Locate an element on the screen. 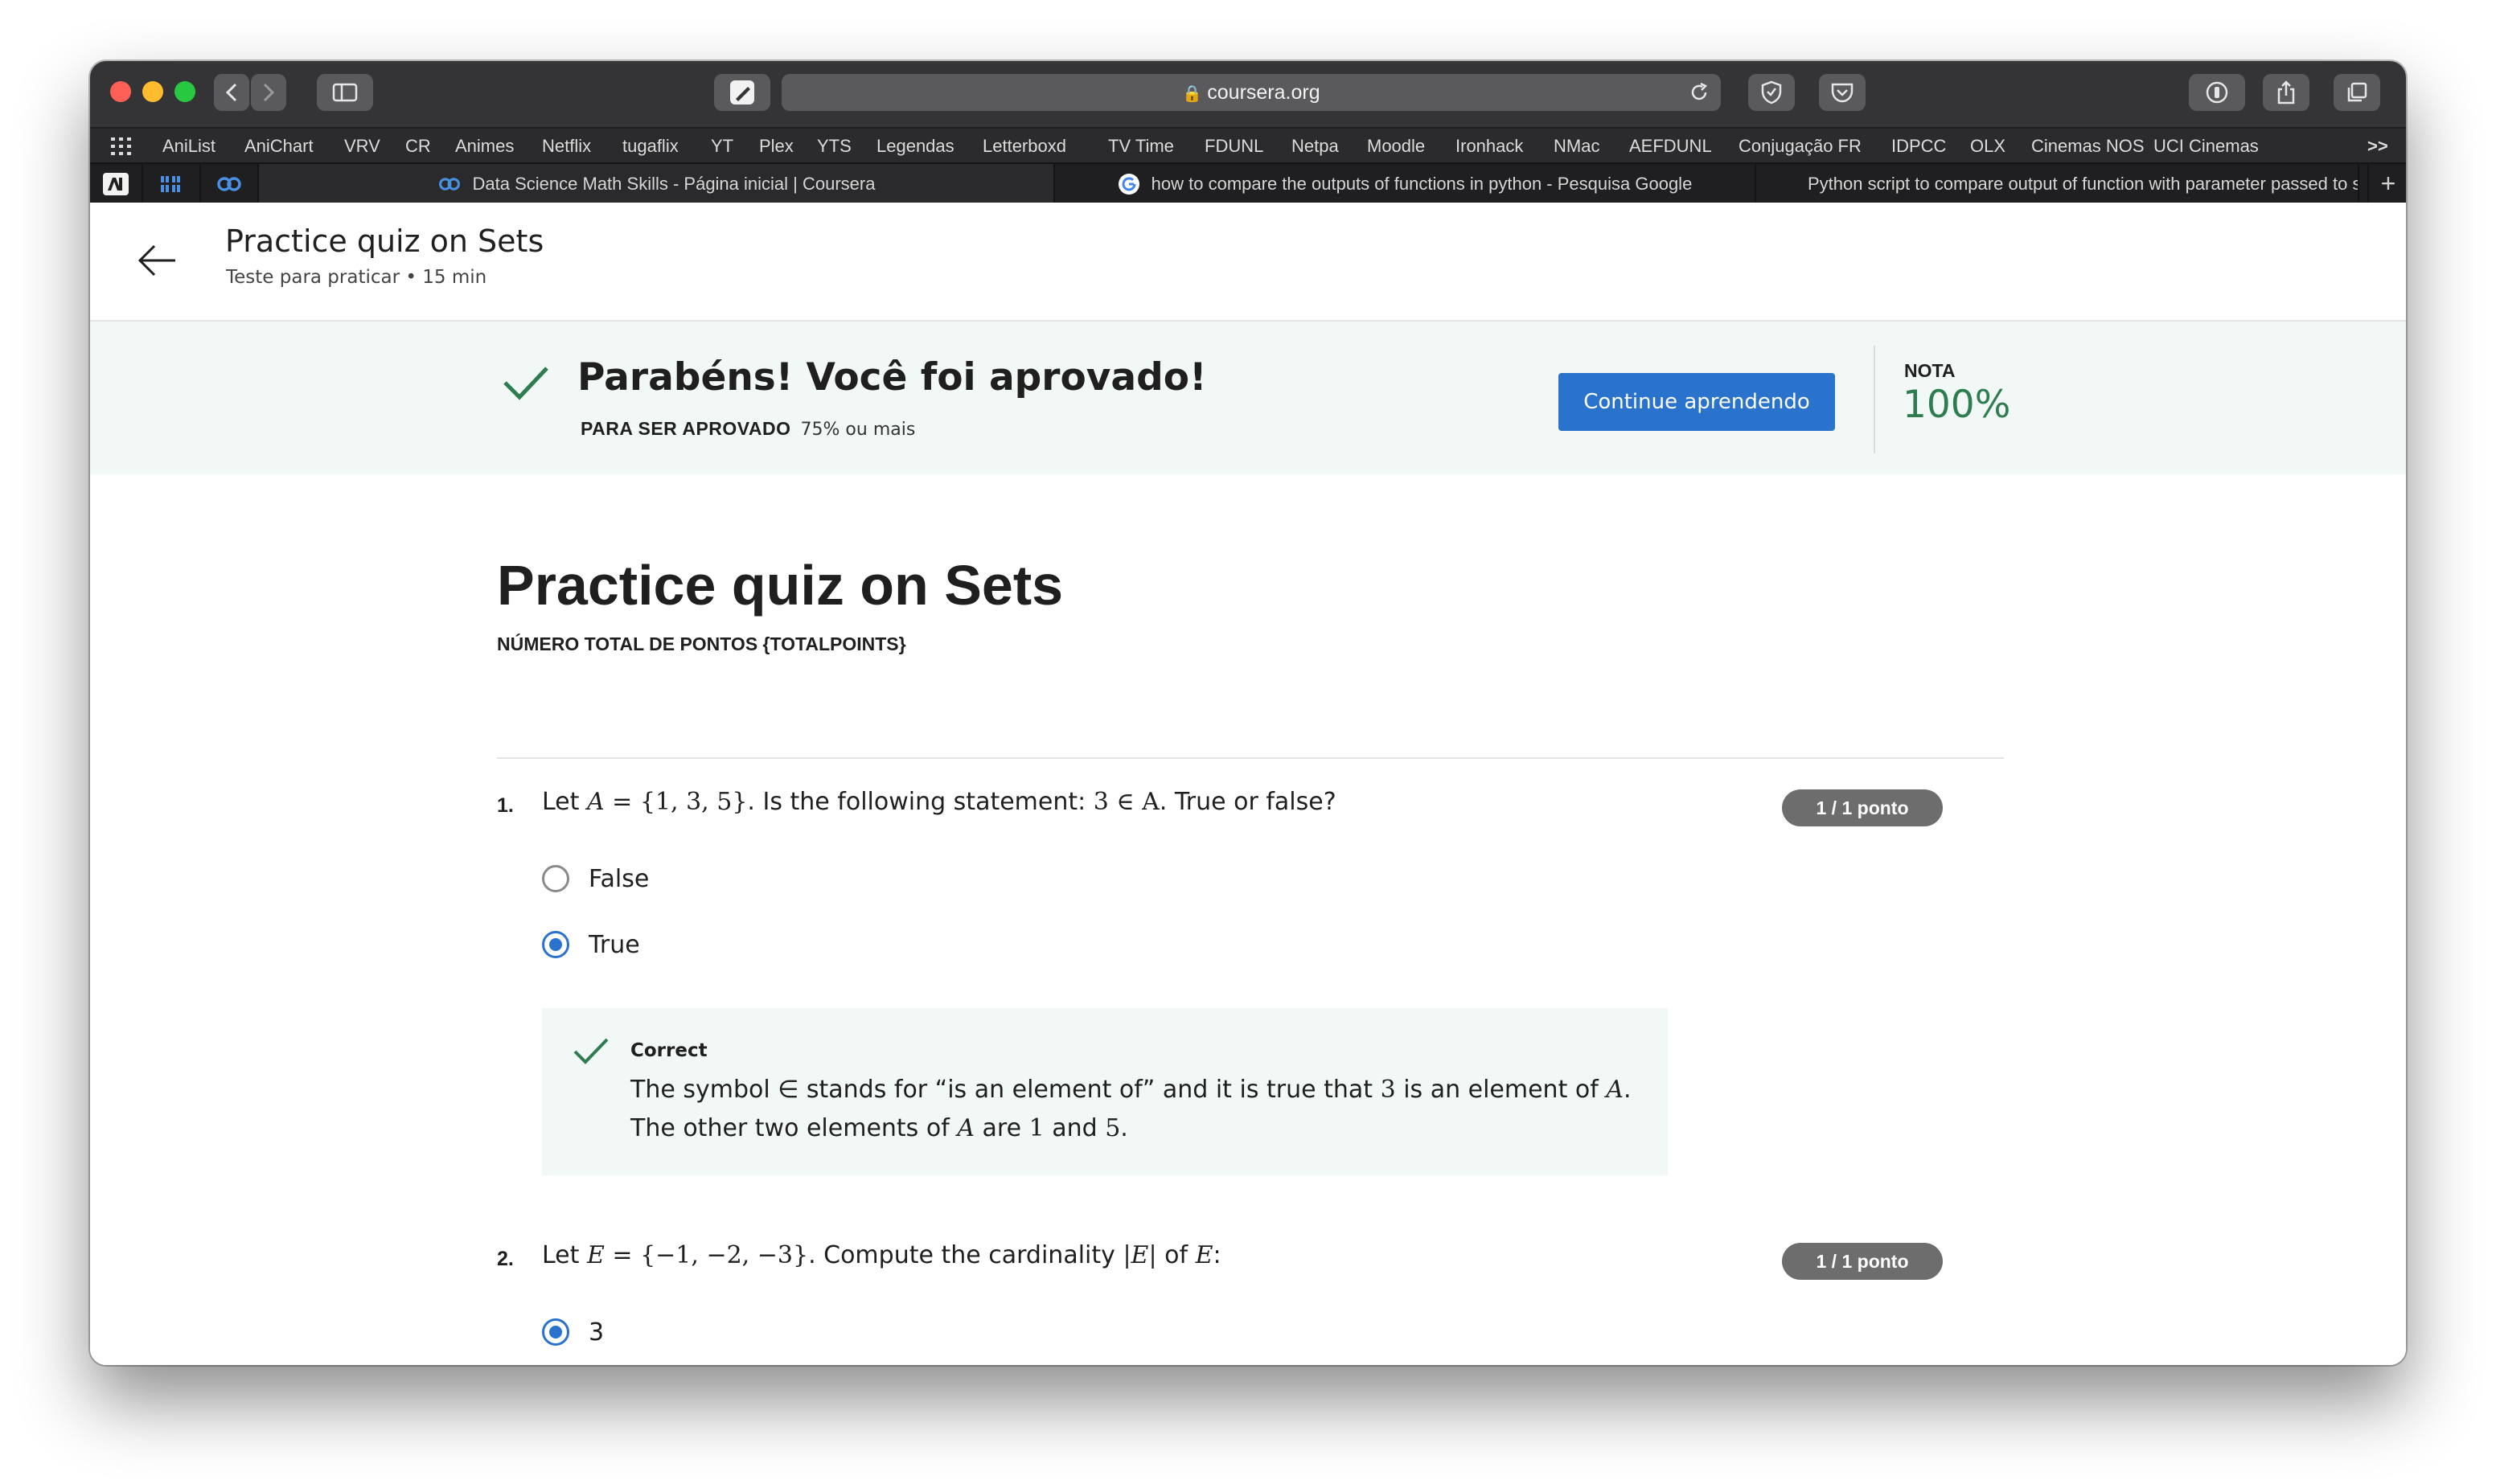 This screenshot has width=2496, height=1484. privacy-button is located at coordinates (1772, 92).